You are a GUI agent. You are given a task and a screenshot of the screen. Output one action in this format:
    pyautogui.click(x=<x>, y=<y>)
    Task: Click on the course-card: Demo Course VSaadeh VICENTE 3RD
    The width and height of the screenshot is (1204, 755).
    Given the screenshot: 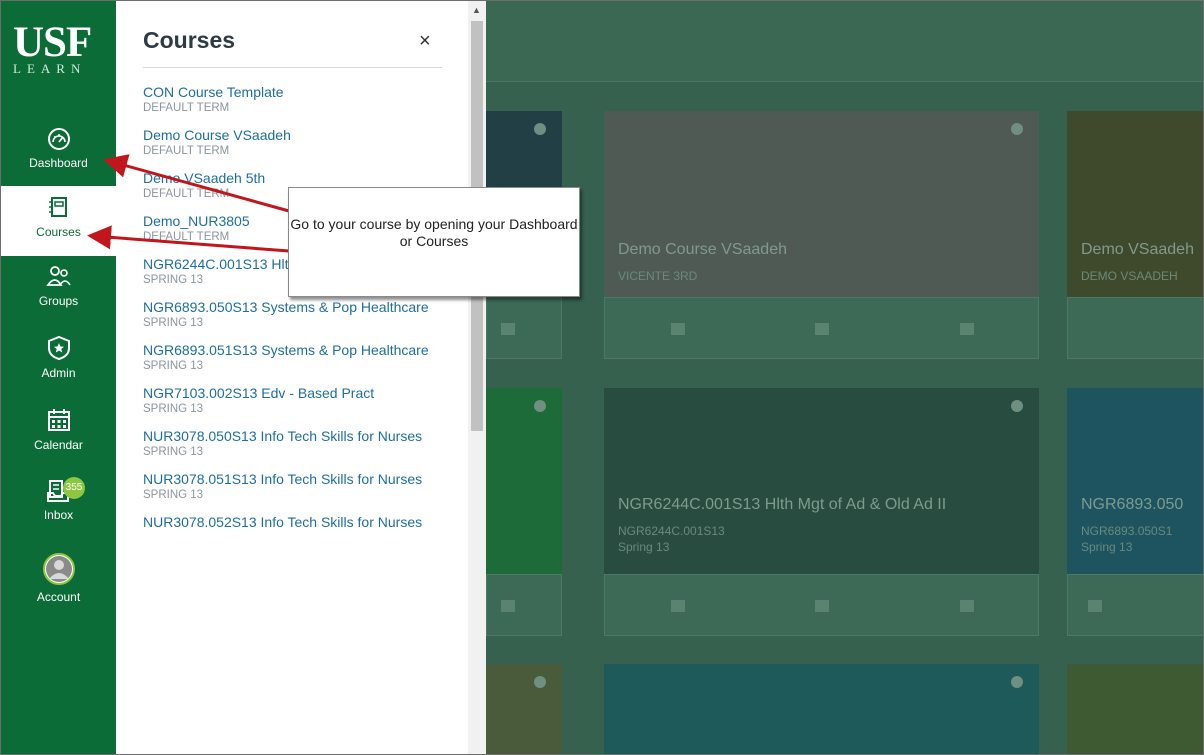 What is the action you would take?
    pyautogui.click(x=821, y=235)
    